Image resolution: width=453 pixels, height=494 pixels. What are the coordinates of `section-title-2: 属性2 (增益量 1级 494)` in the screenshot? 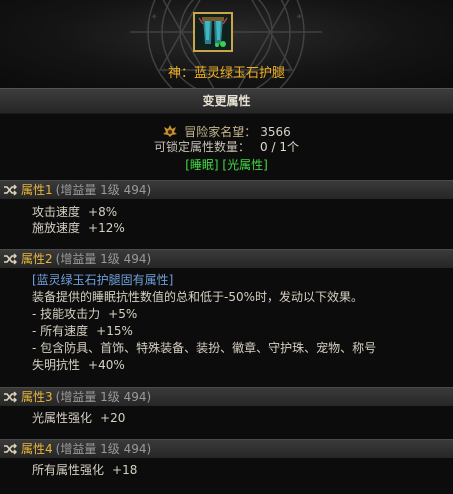 It's located at (86, 259).